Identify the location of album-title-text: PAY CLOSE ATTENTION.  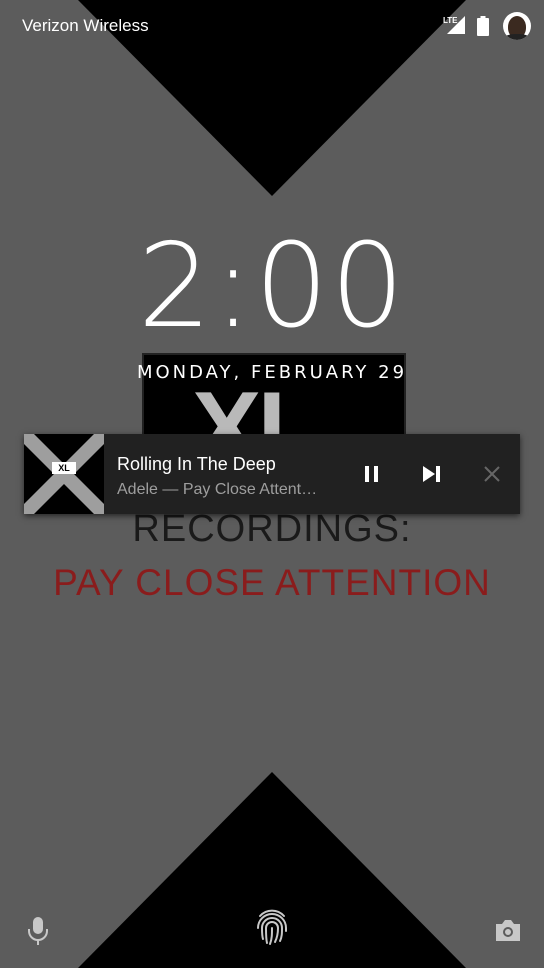
(272, 582).